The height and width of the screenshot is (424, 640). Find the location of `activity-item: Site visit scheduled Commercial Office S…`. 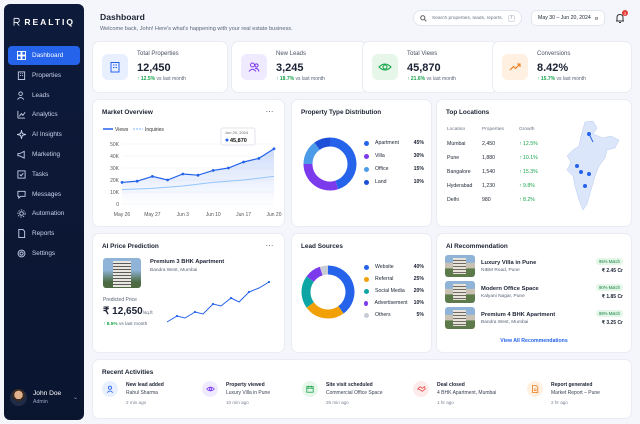

activity-item: Site visit scheduled Commercial Office S… is located at coordinates (352, 396).